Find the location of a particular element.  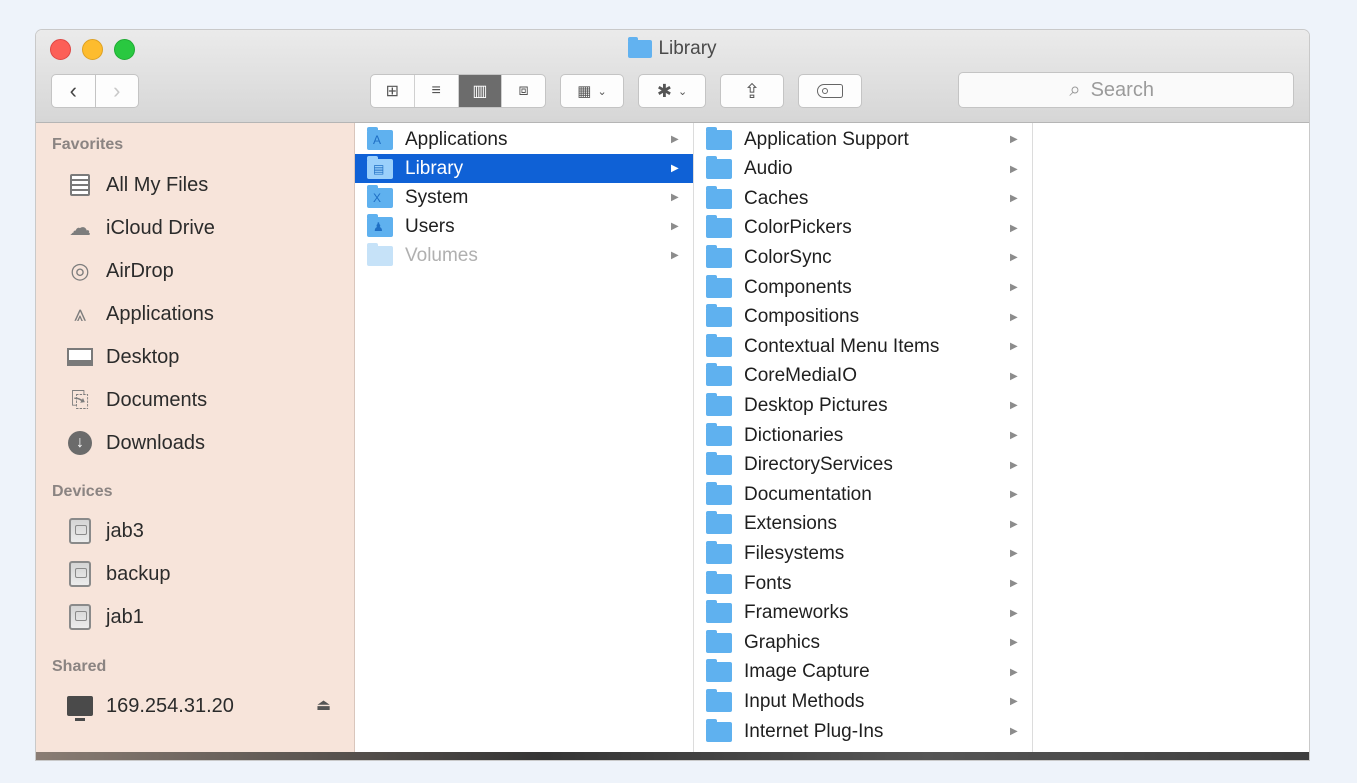

sidebar-item-all-my-files: All My Files is located at coordinates (137, 185).